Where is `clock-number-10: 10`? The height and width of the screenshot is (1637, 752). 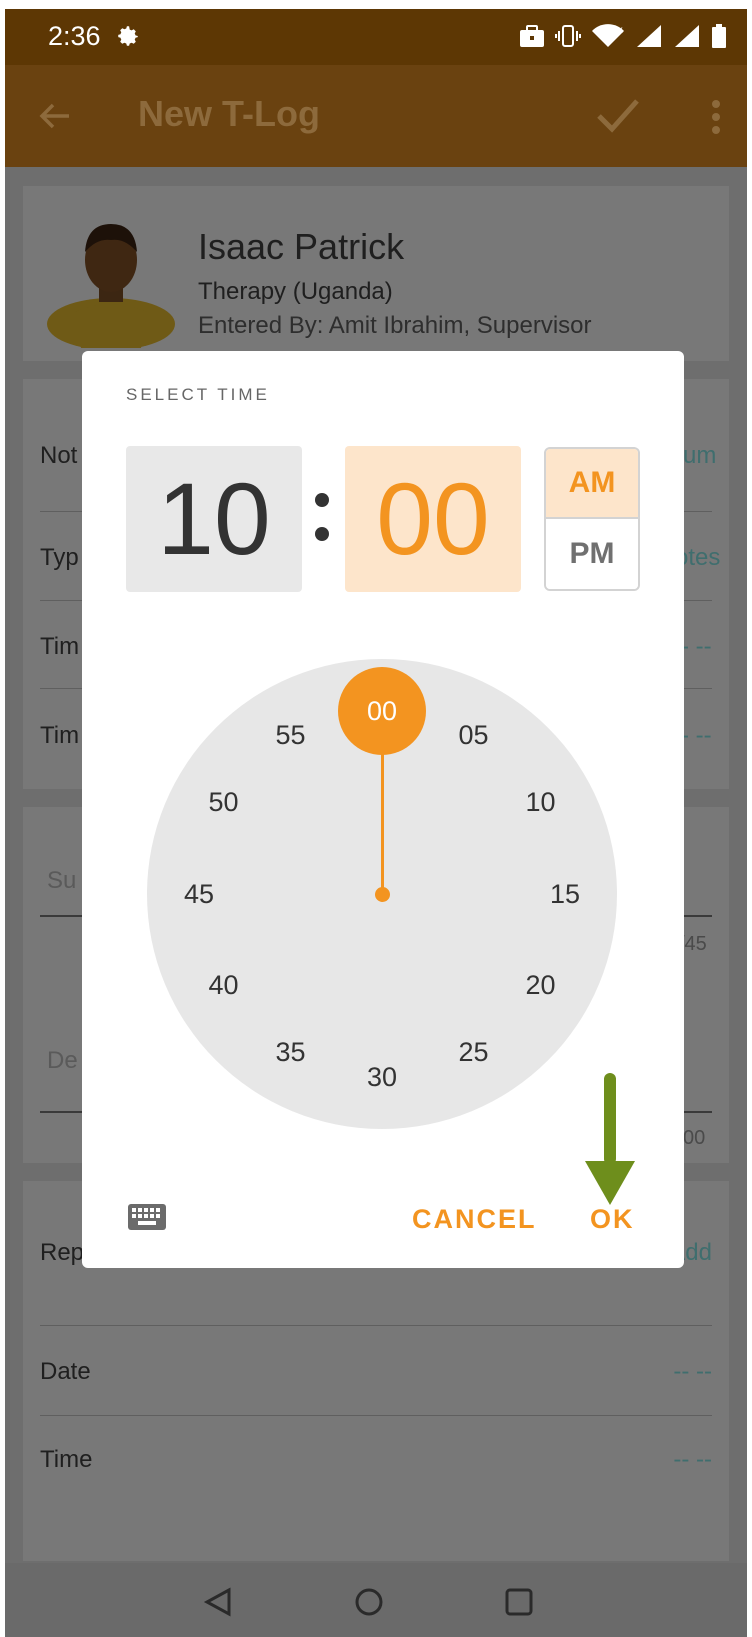
clock-number-10: 10 is located at coordinates (540, 803).